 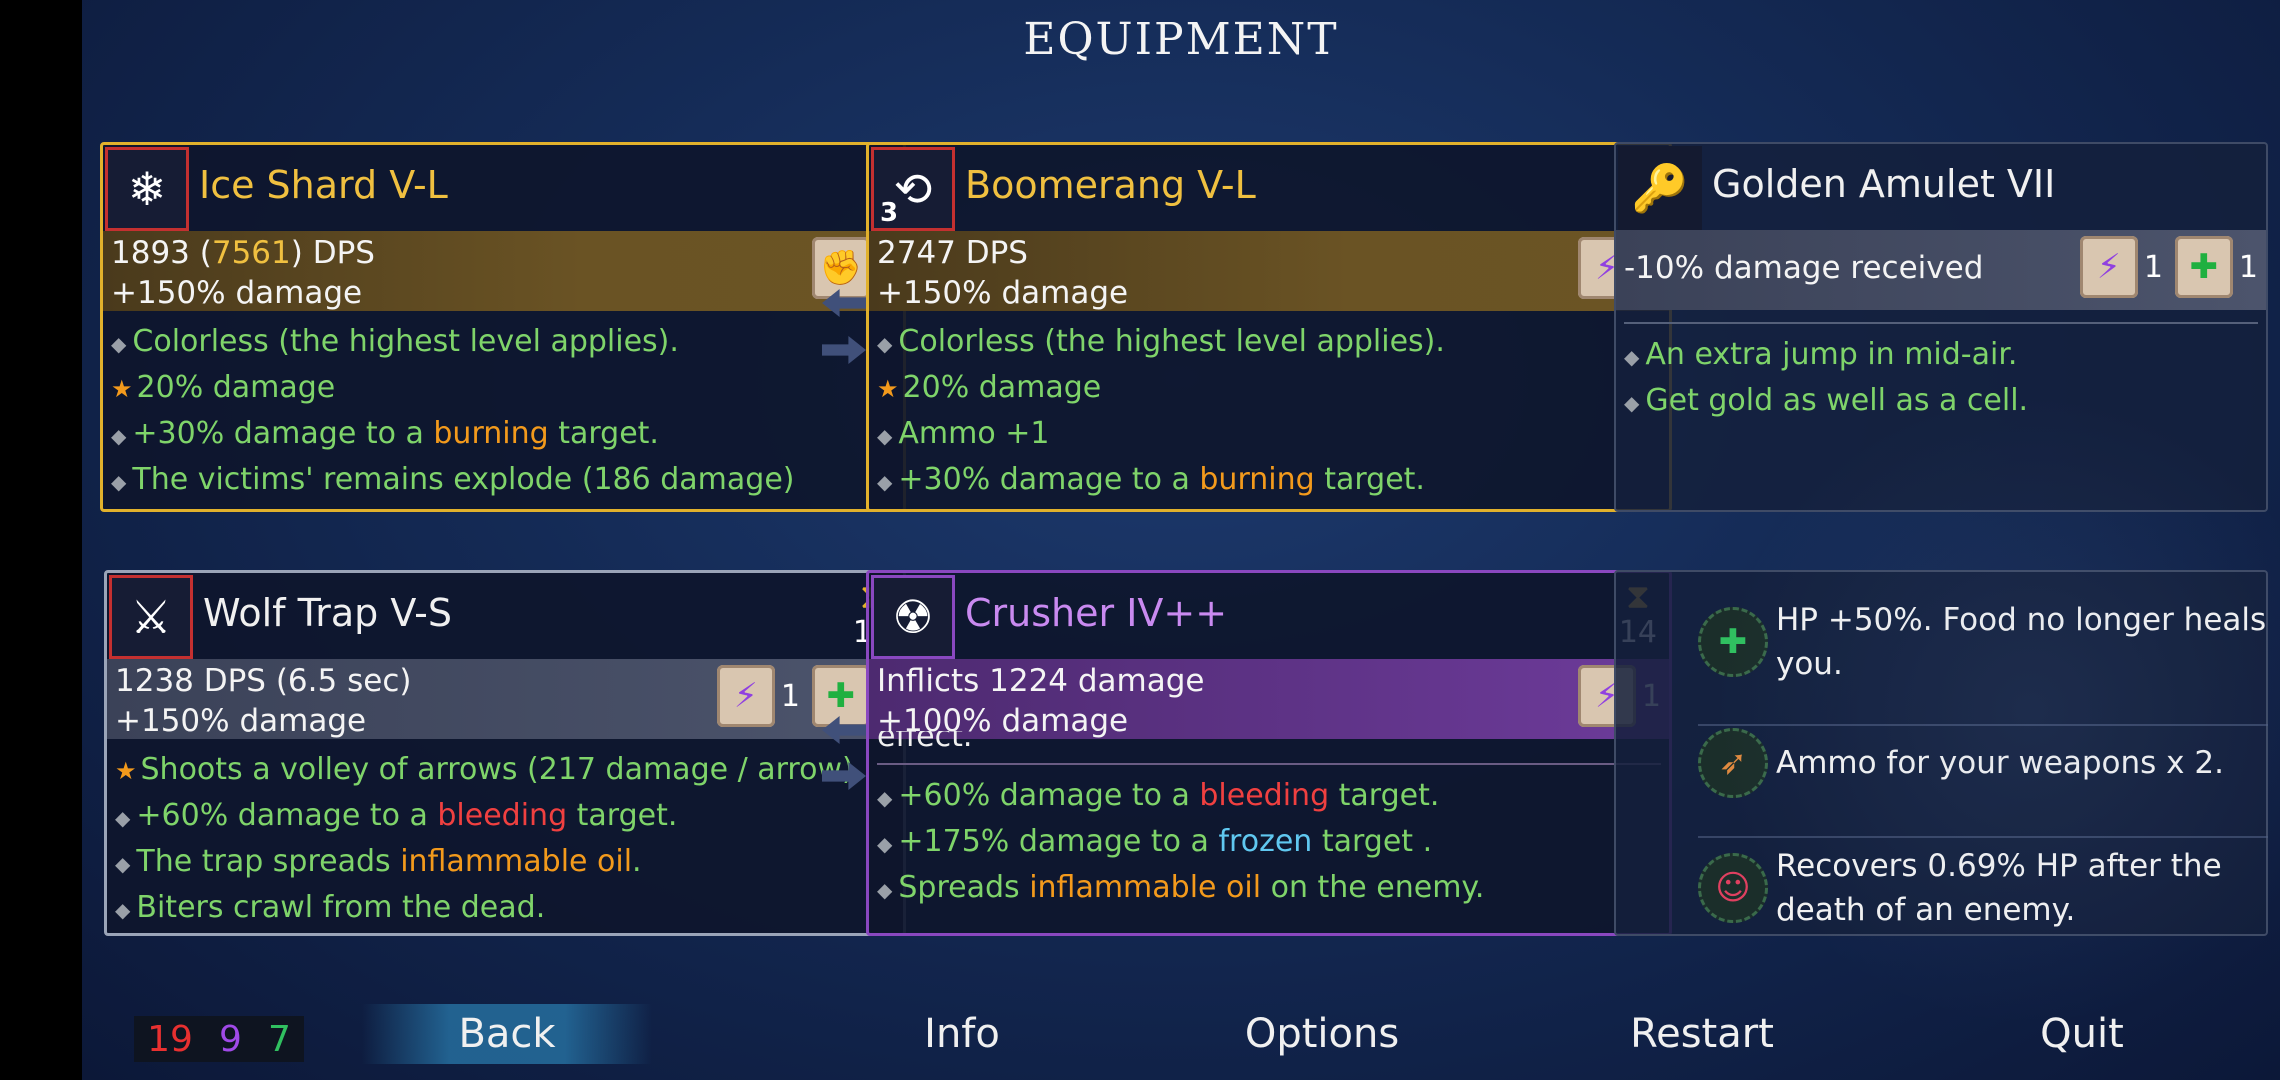 I want to click on card-header: ☢ Crusher IV++ ⧗14, so click(x=1269, y=616).